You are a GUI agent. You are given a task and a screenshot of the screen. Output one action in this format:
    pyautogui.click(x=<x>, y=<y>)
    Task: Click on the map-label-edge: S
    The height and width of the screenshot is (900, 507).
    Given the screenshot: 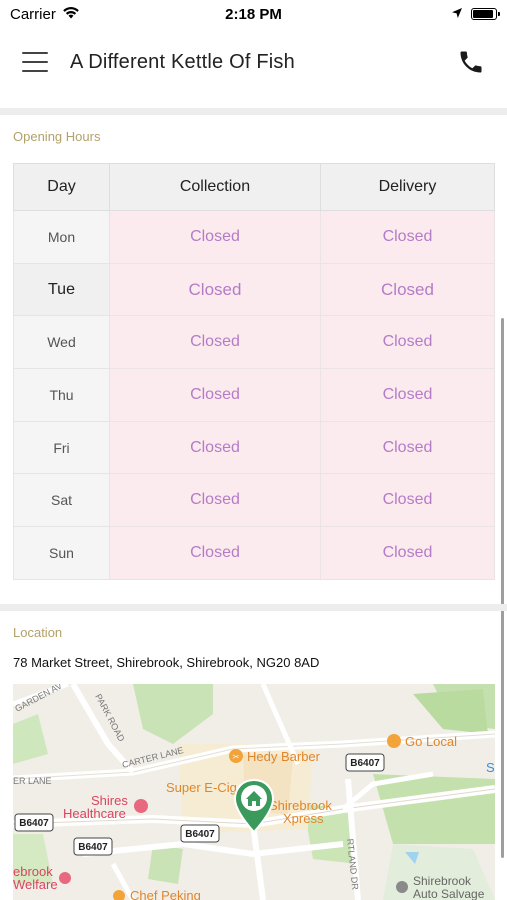 What is the action you would take?
    pyautogui.click(x=490, y=767)
    